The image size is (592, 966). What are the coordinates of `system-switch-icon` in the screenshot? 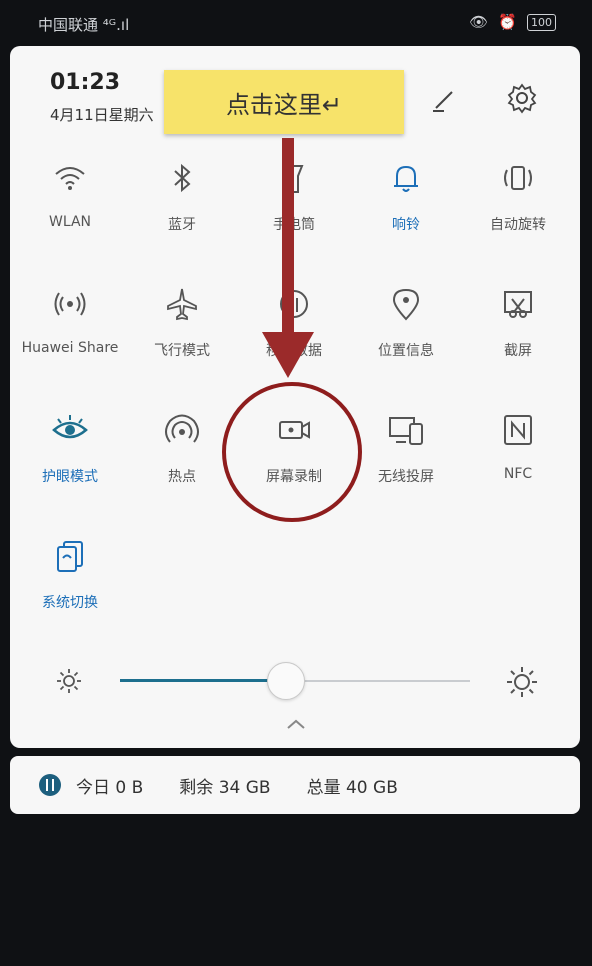 It's located at (70, 556).